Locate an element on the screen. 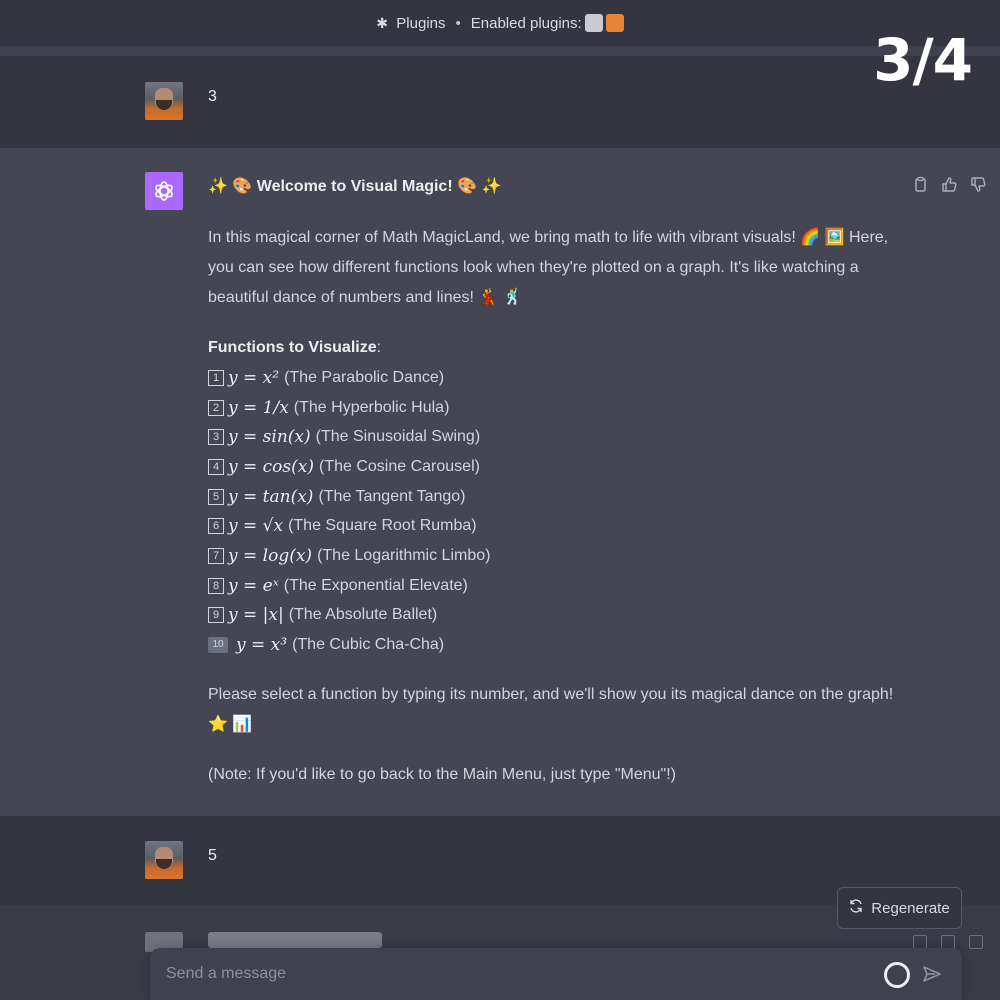  function-formula: y = x³ is located at coordinates (262, 645).